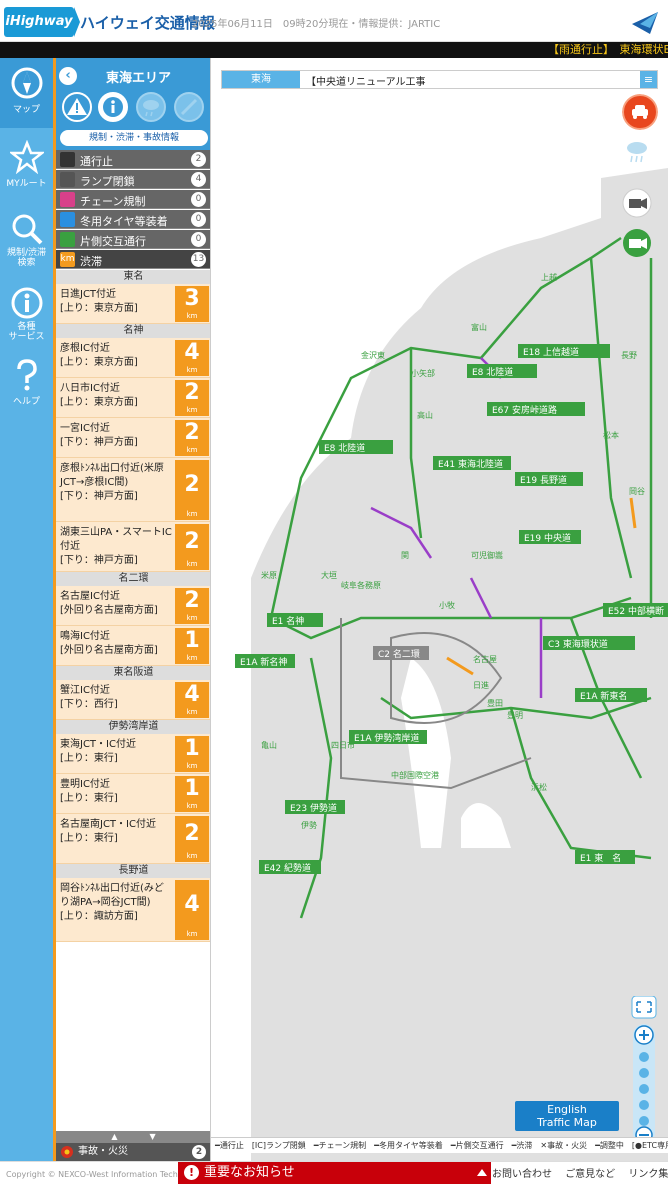 This screenshot has height=1200, width=668. Describe the element at coordinates (133, 104) in the screenshot. I see `panel-header: ‹ 東海エリア 規制・渋滞・事故情報` at that location.